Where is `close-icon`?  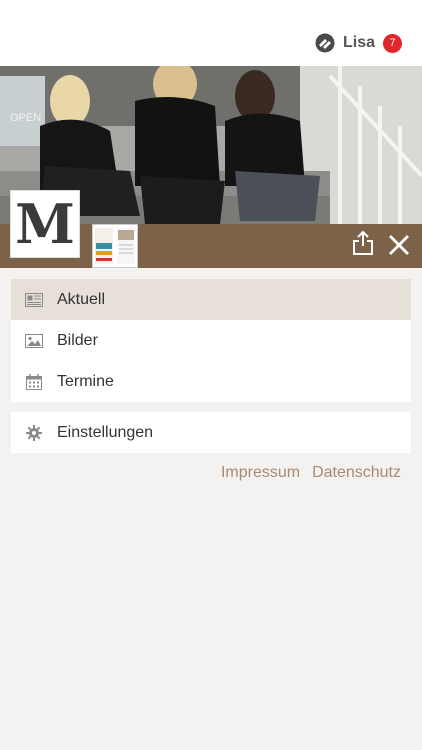
close-icon is located at coordinates (399, 245).